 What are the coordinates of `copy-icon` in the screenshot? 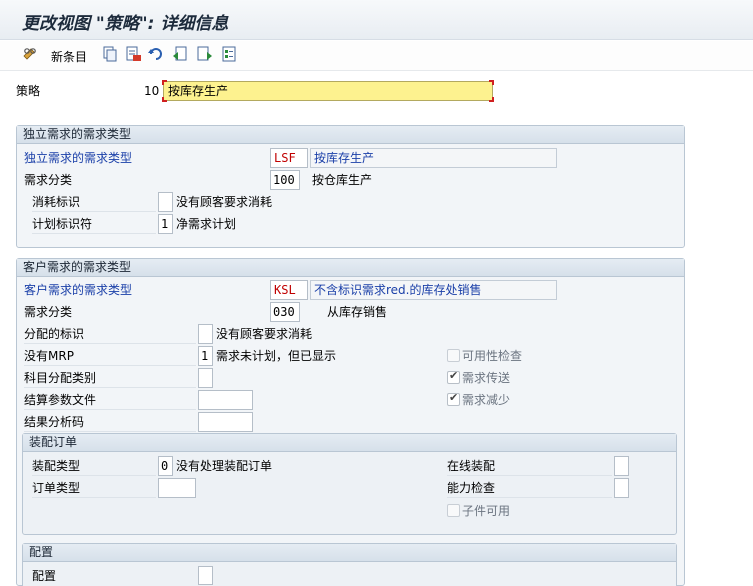 It's located at (110, 54).